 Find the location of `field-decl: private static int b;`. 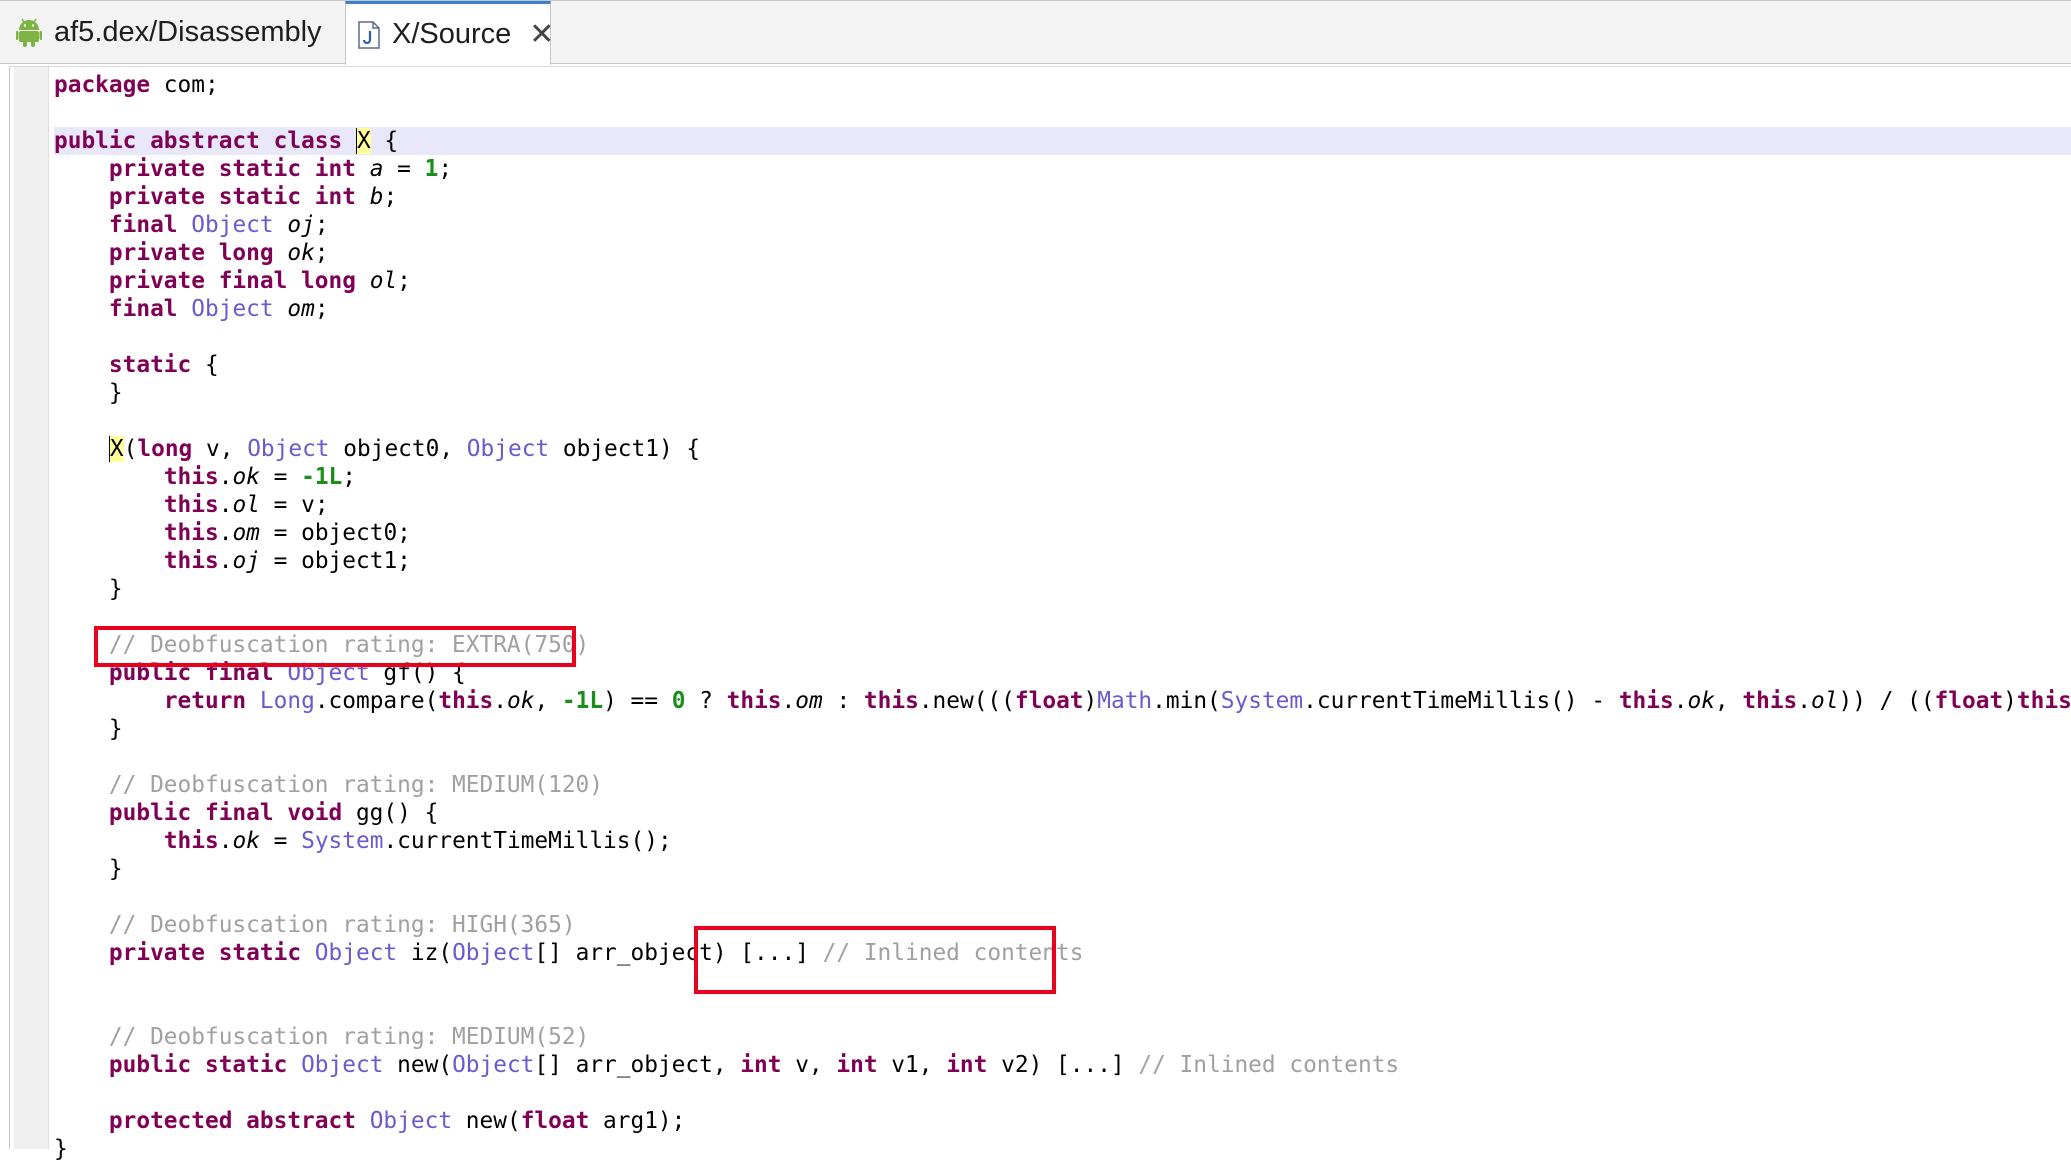

field-decl: private static int b; is located at coordinates (253, 197).